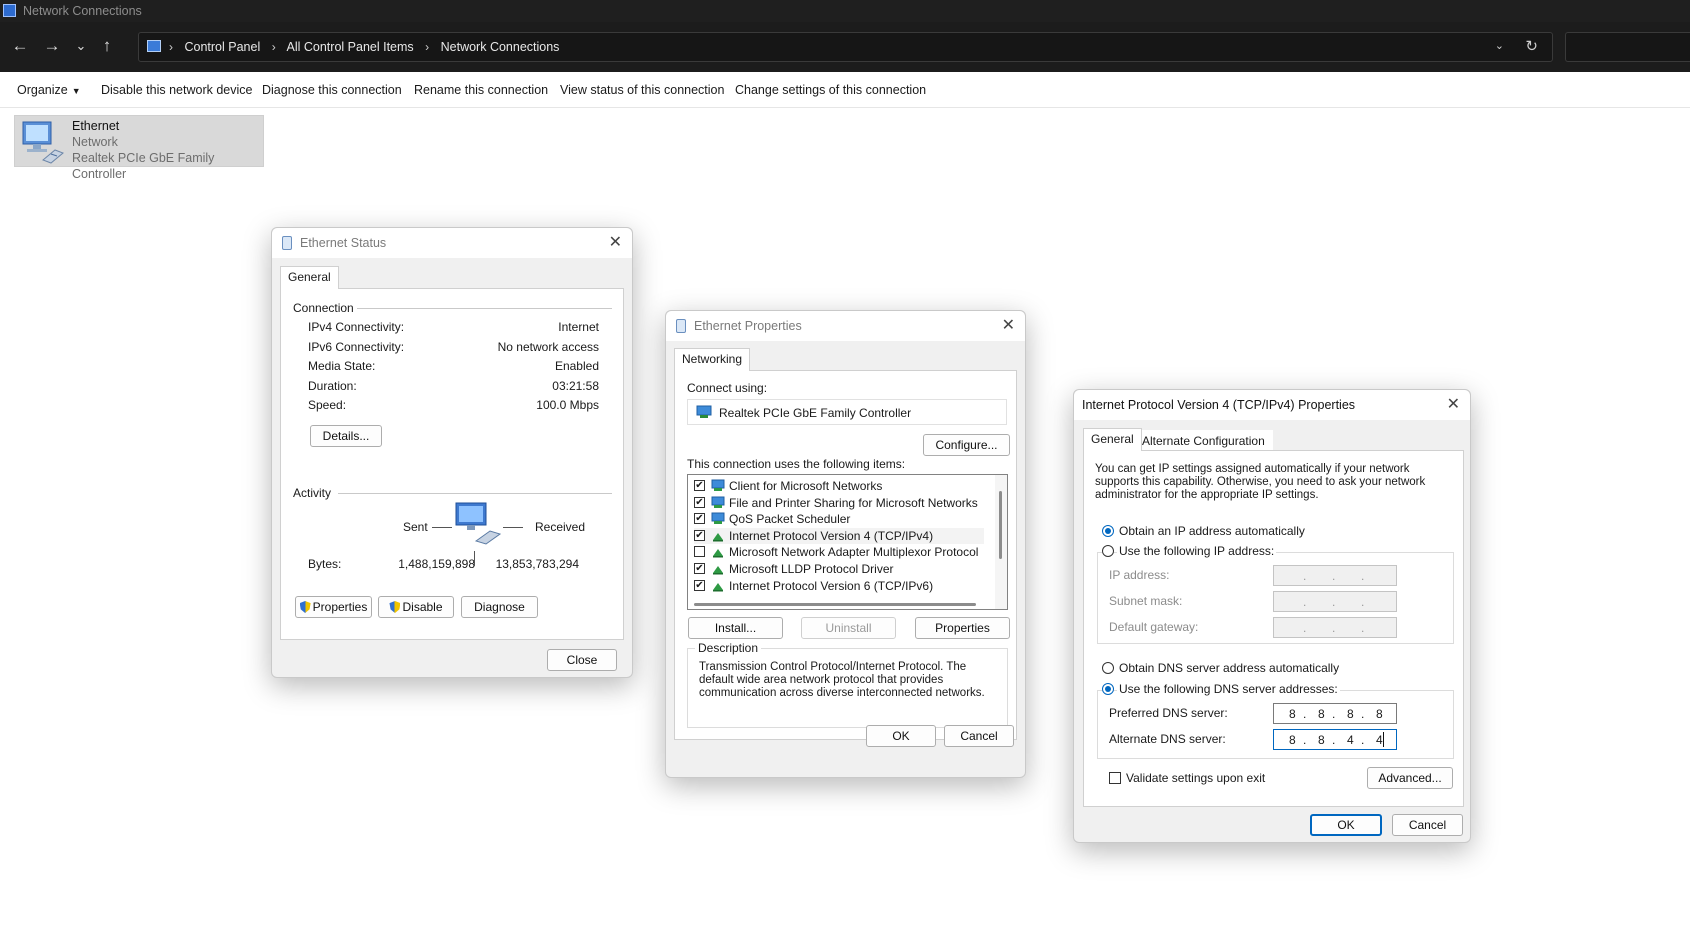  I want to click on activity-section-label: Activity, so click(312, 493).